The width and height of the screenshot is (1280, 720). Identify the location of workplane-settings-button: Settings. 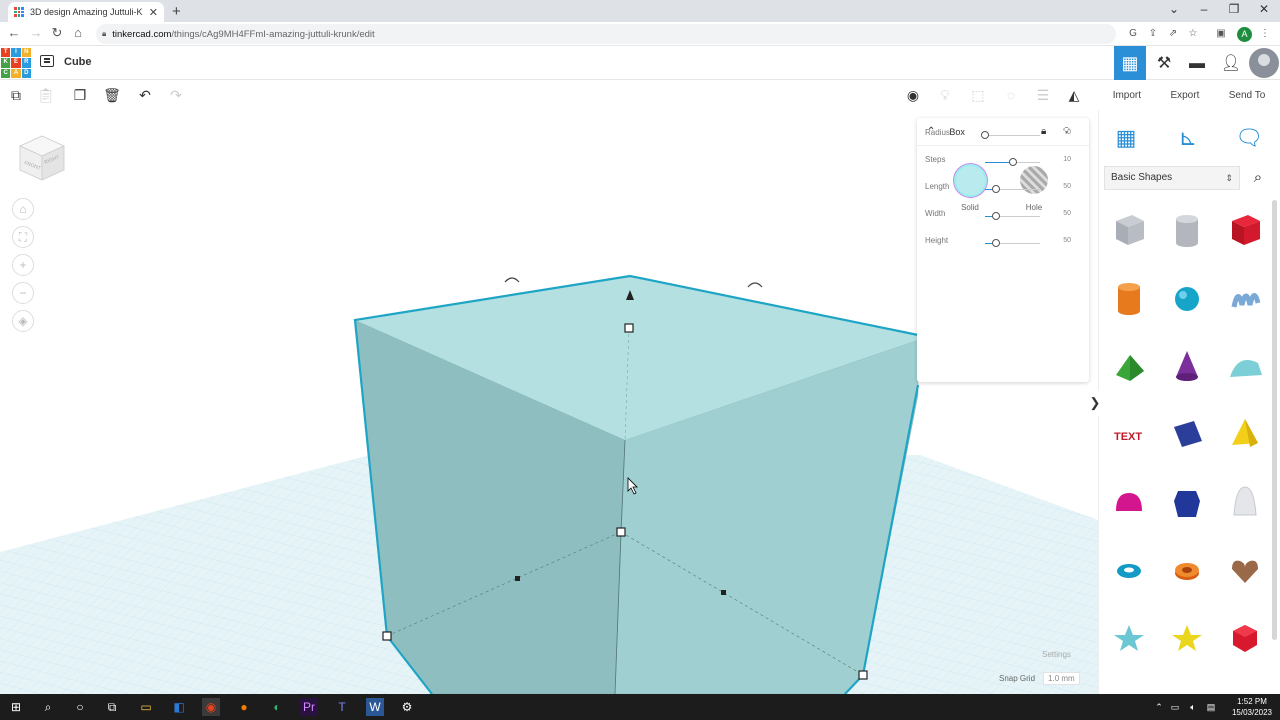
(1056, 654).